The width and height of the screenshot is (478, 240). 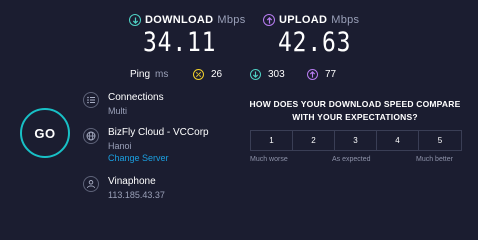 What do you see at coordinates (331, 74) in the screenshot?
I see `ping-upload-value: 77` at bounding box center [331, 74].